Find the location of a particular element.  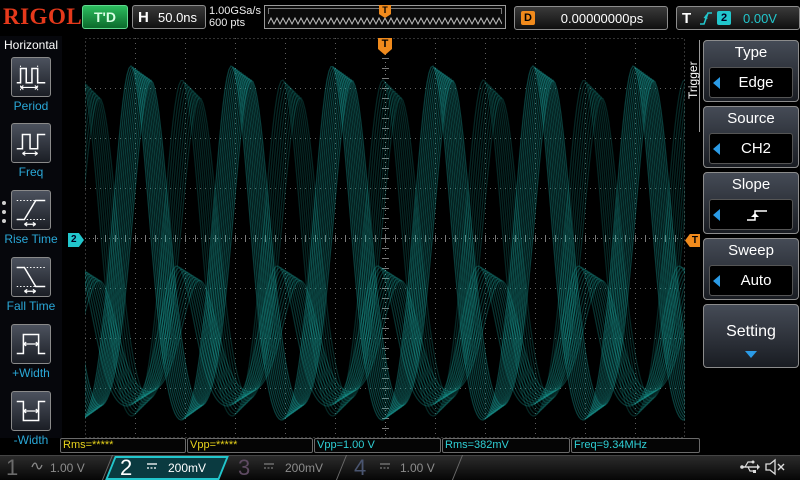

menu-item-title: Sweep is located at coordinates (751, 250).